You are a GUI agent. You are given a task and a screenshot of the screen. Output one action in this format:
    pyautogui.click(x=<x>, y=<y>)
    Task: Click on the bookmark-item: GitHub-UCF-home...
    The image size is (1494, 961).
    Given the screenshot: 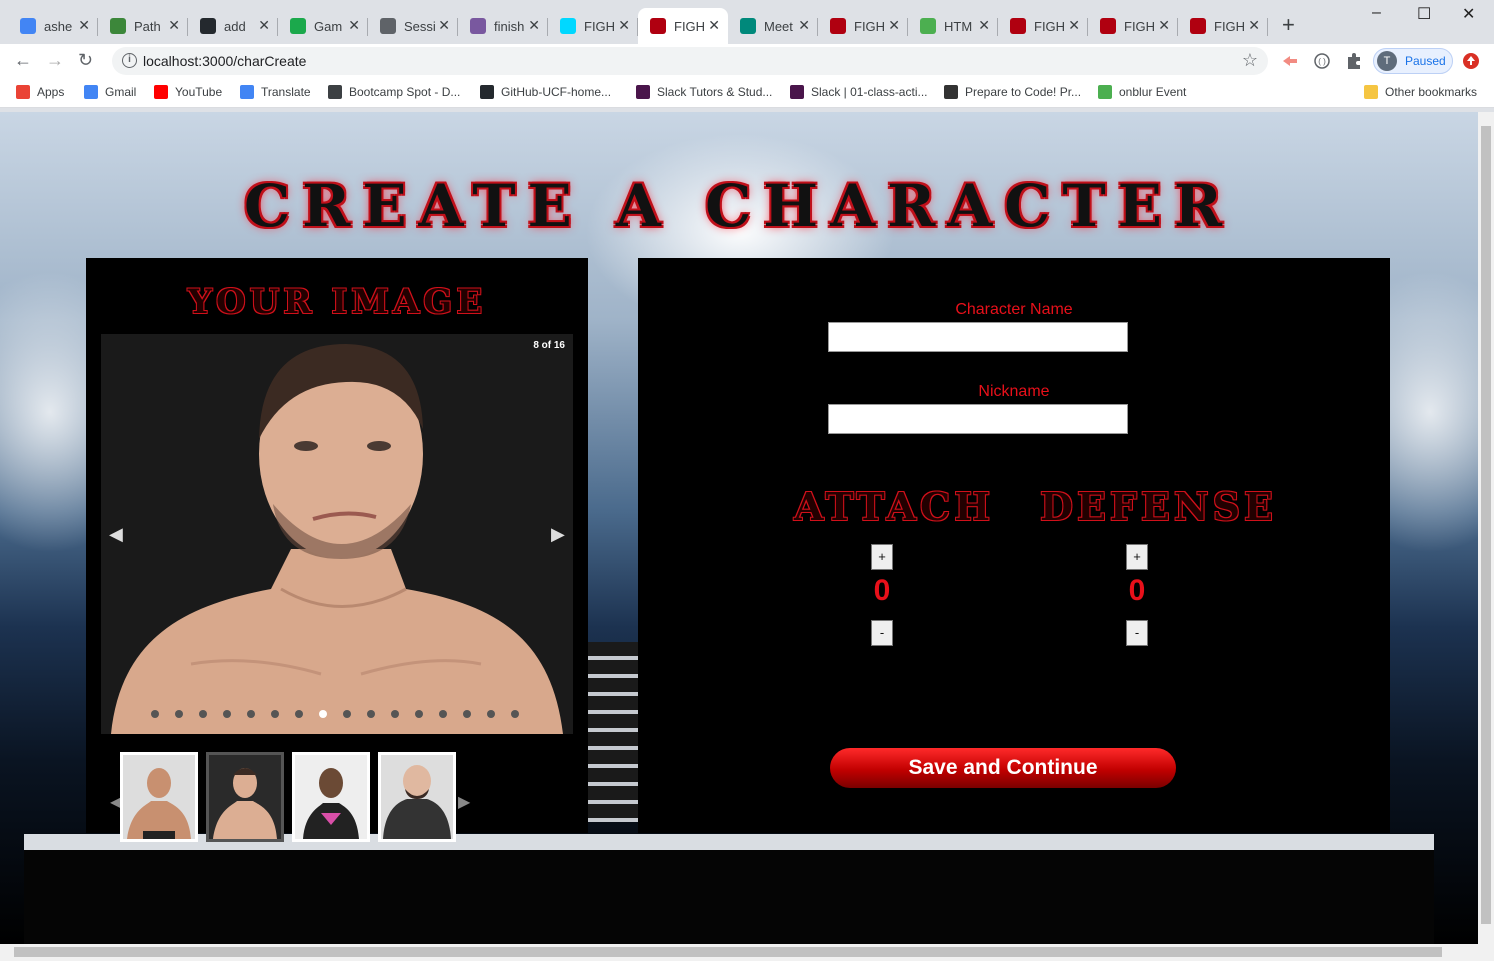 What is the action you would take?
    pyautogui.click(x=545, y=92)
    